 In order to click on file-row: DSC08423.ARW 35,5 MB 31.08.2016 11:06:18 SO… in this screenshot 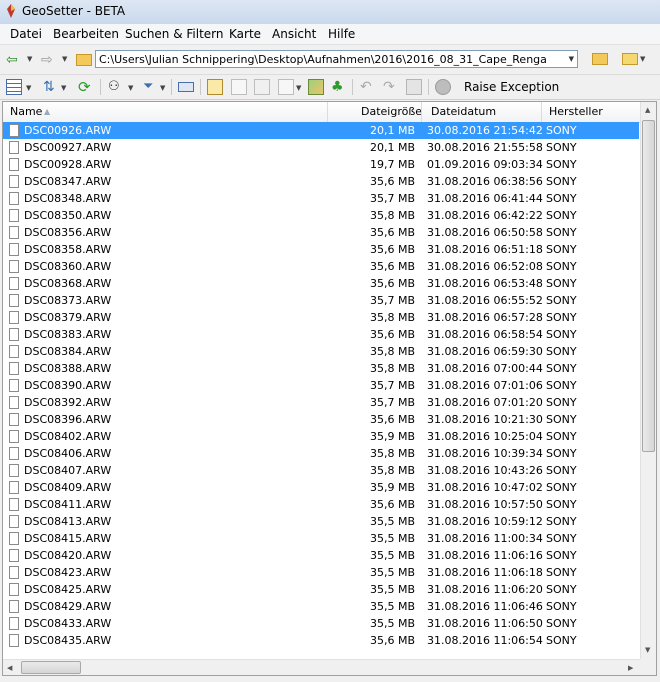, I will do `click(321, 572)`.